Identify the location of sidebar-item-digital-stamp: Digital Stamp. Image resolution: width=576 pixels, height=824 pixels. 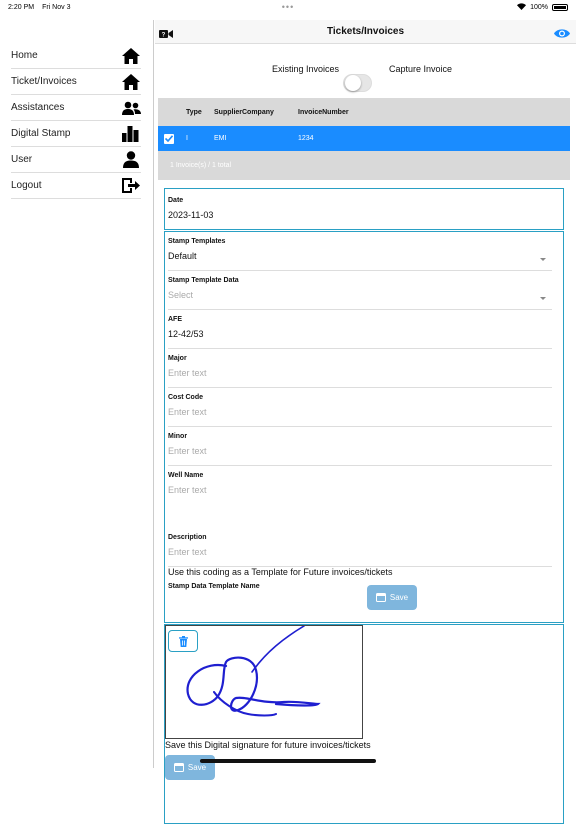
(76, 134).